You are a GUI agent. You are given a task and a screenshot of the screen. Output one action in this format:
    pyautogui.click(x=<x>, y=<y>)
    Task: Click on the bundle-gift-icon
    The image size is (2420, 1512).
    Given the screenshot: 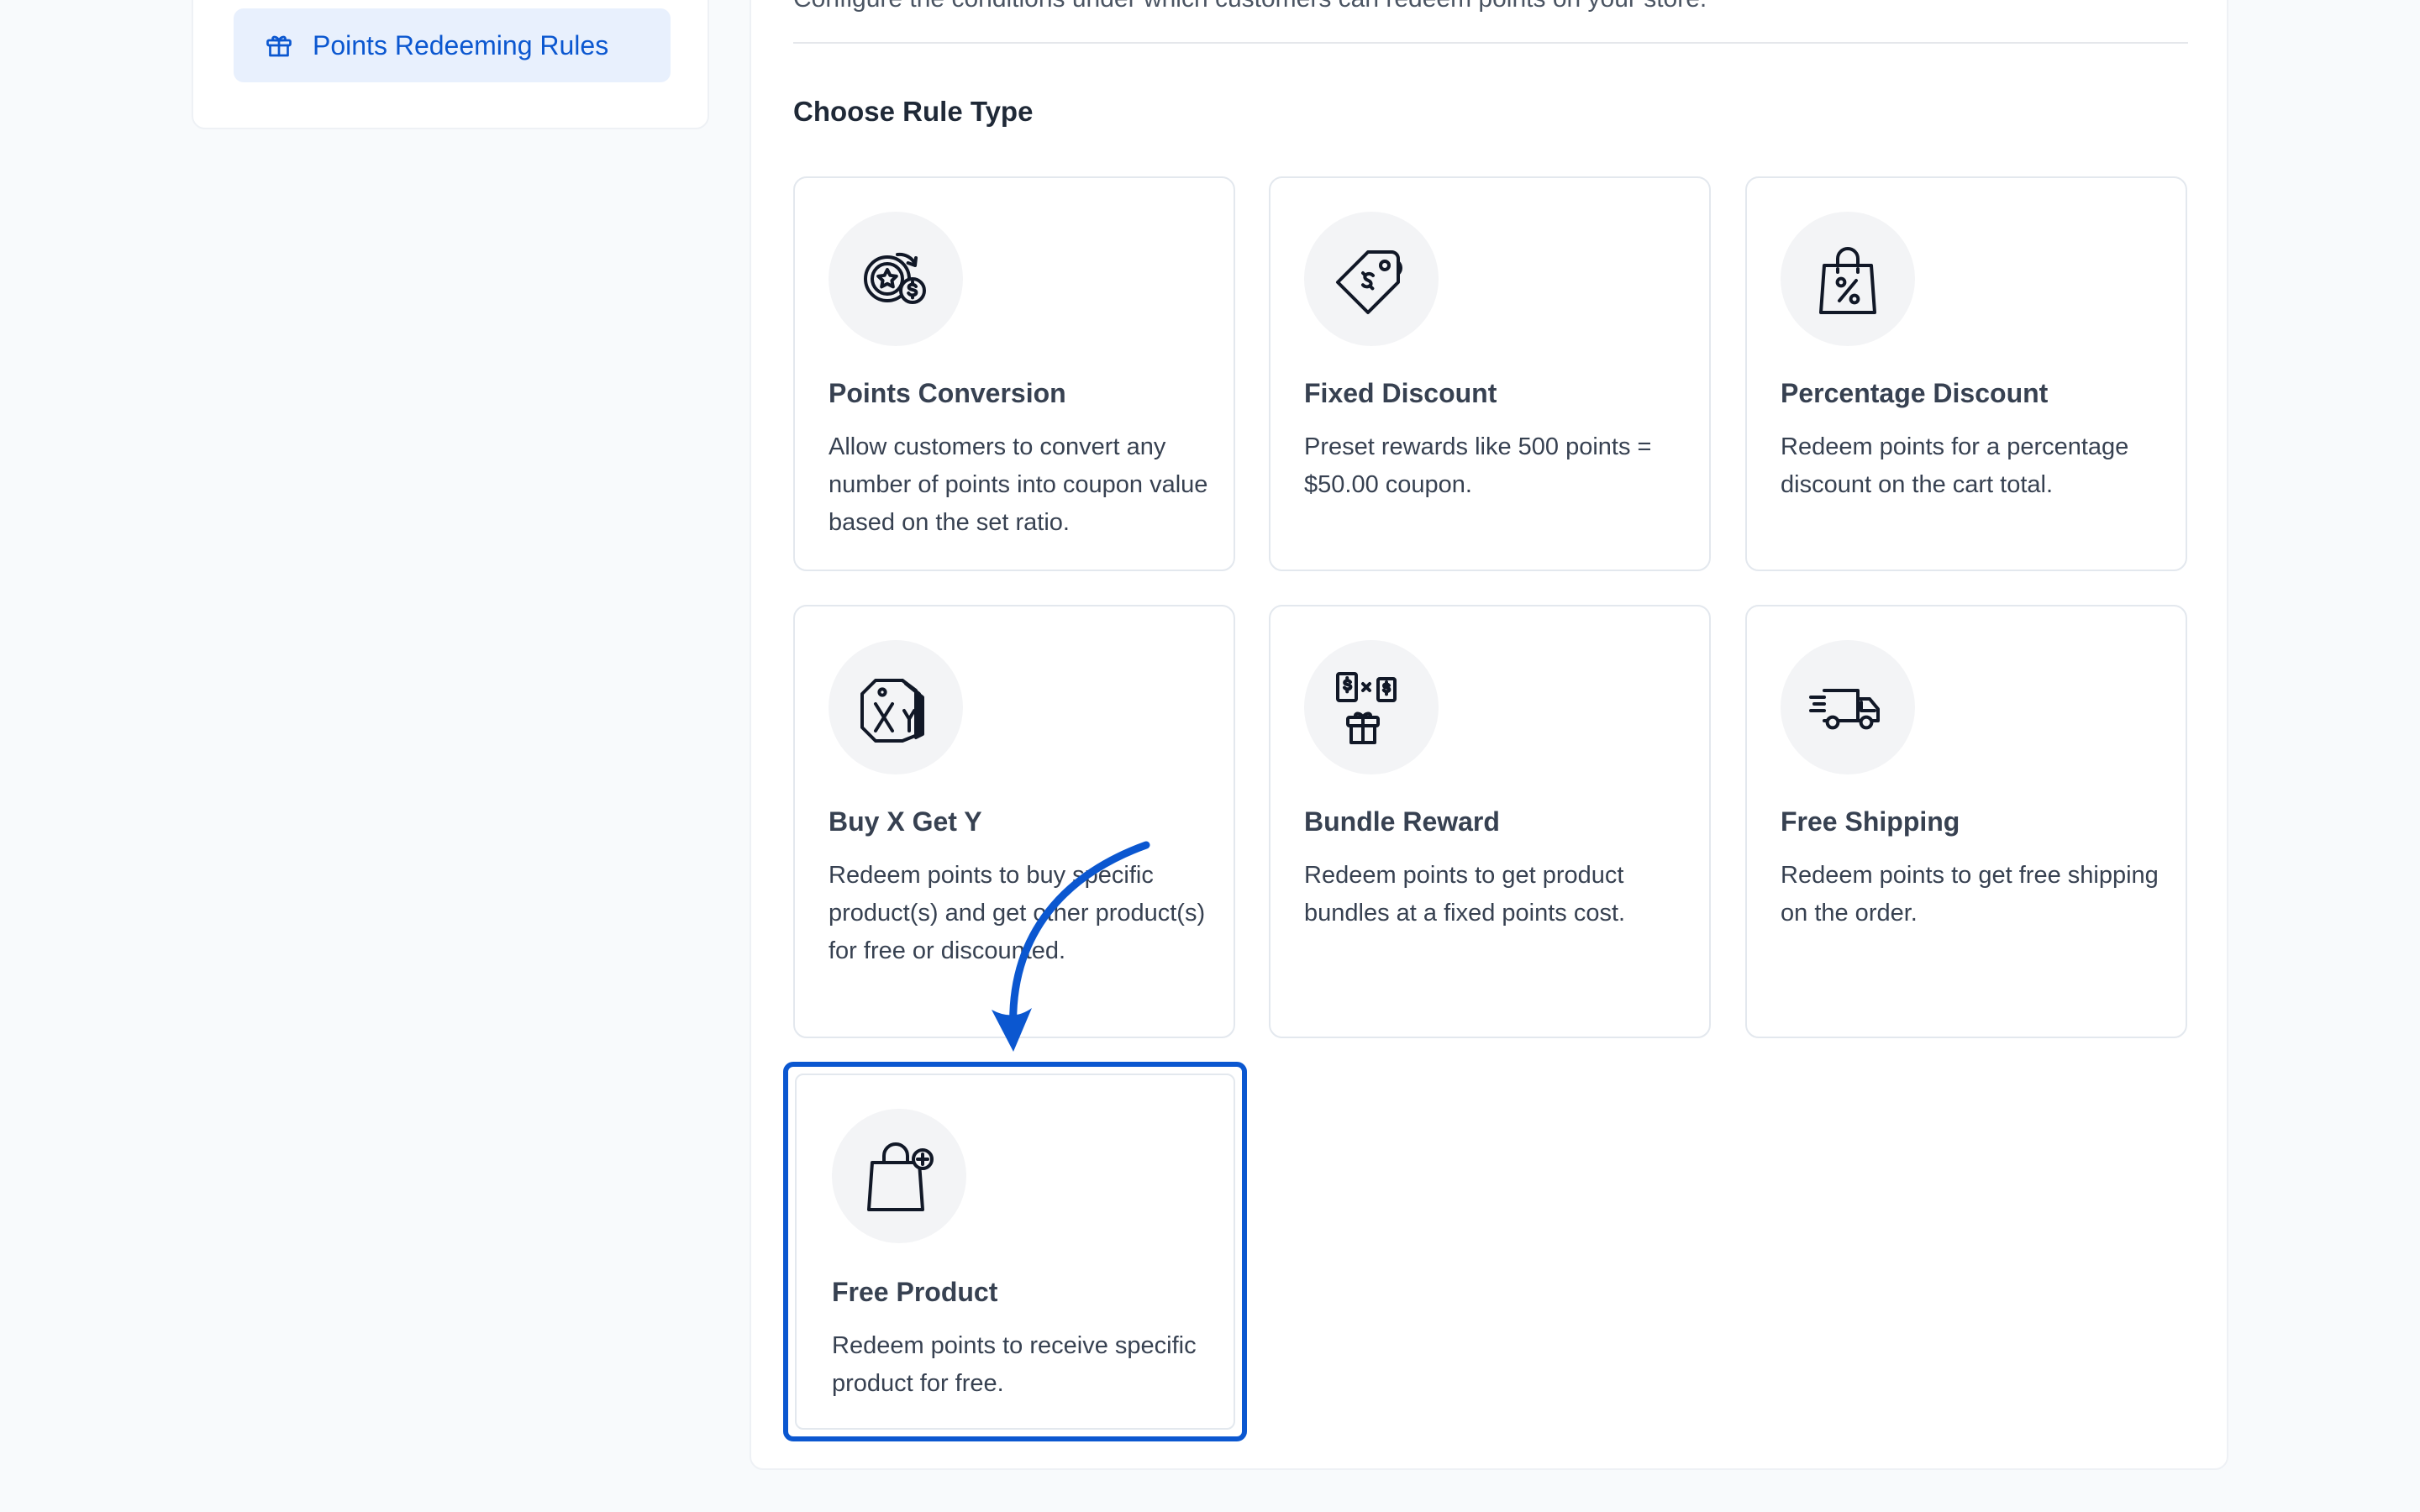 What is the action you would take?
    pyautogui.click(x=1372, y=707)
    